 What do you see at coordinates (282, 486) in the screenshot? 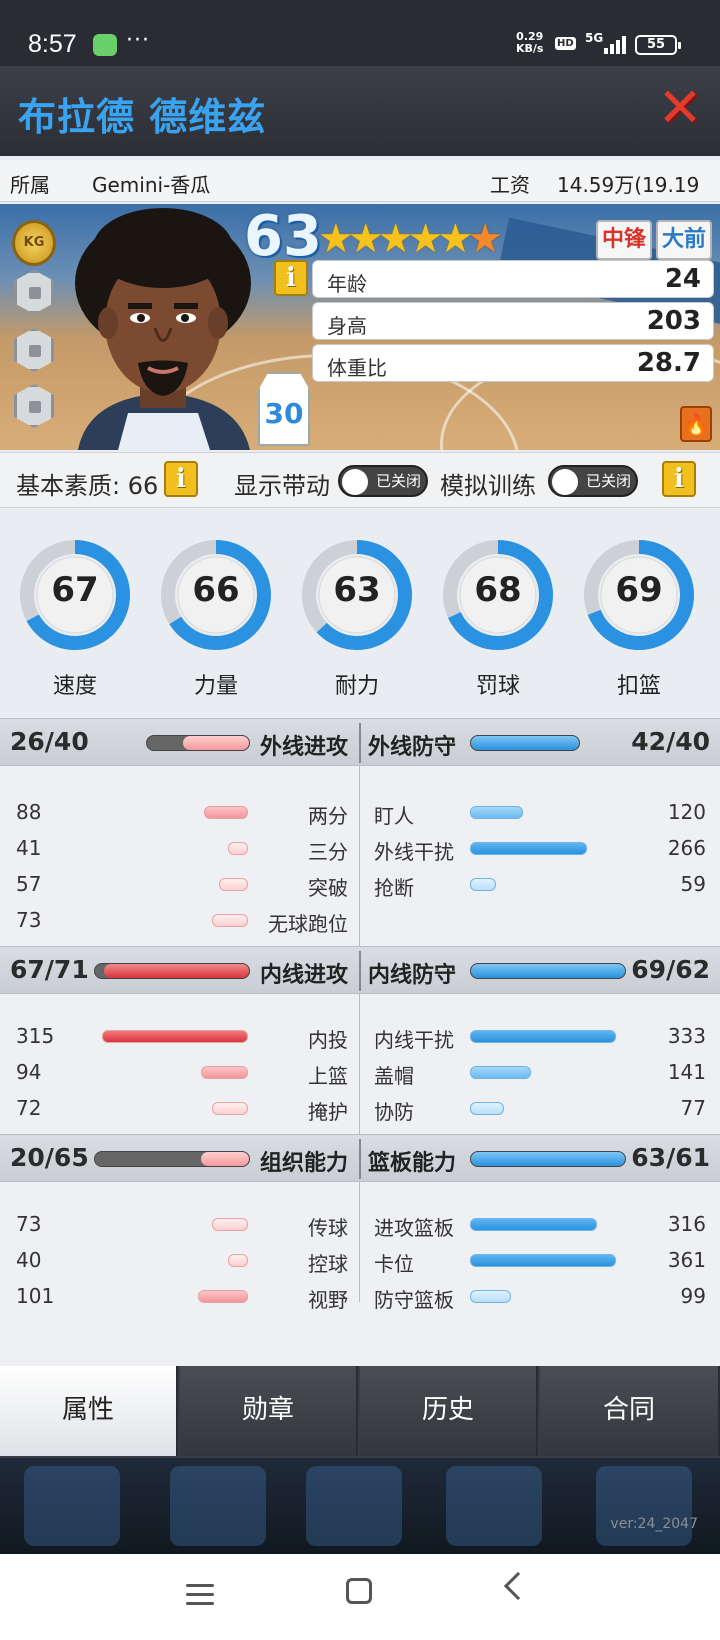
I see `show-drive-label: 显示带动` at bounding box center [282, 486].